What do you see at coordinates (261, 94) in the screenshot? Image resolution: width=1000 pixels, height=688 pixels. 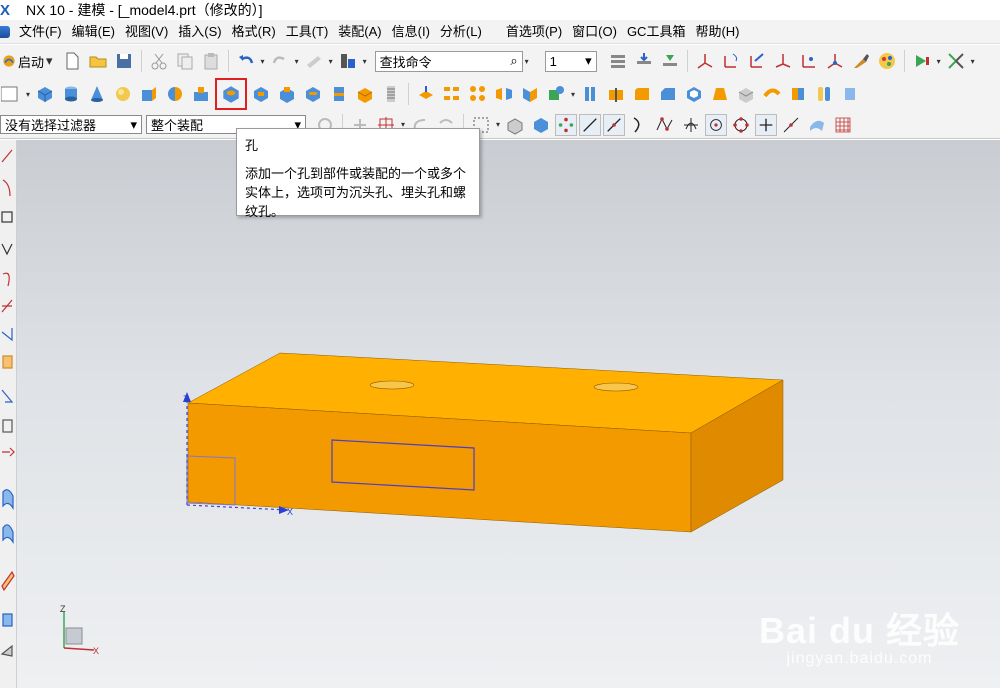 I see `pocket-icon` at bounding box center [261, 94].